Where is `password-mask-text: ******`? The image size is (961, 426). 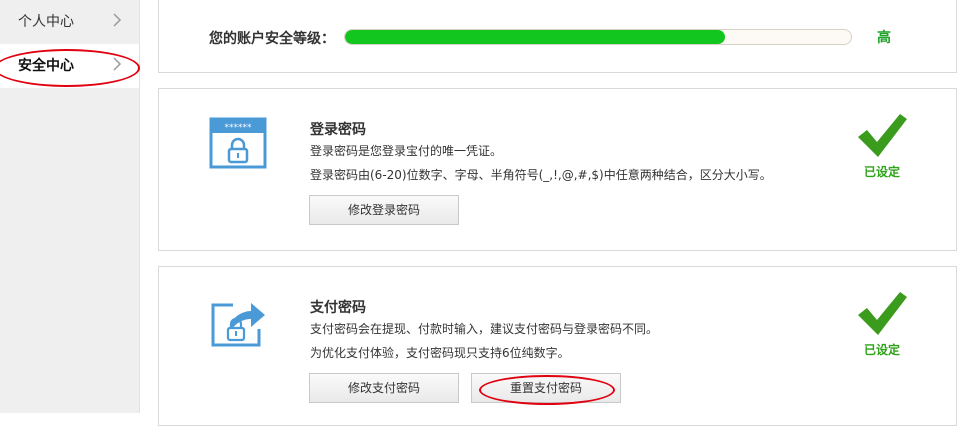
password-mask-text: ****** is located at coordinates (239, 128).